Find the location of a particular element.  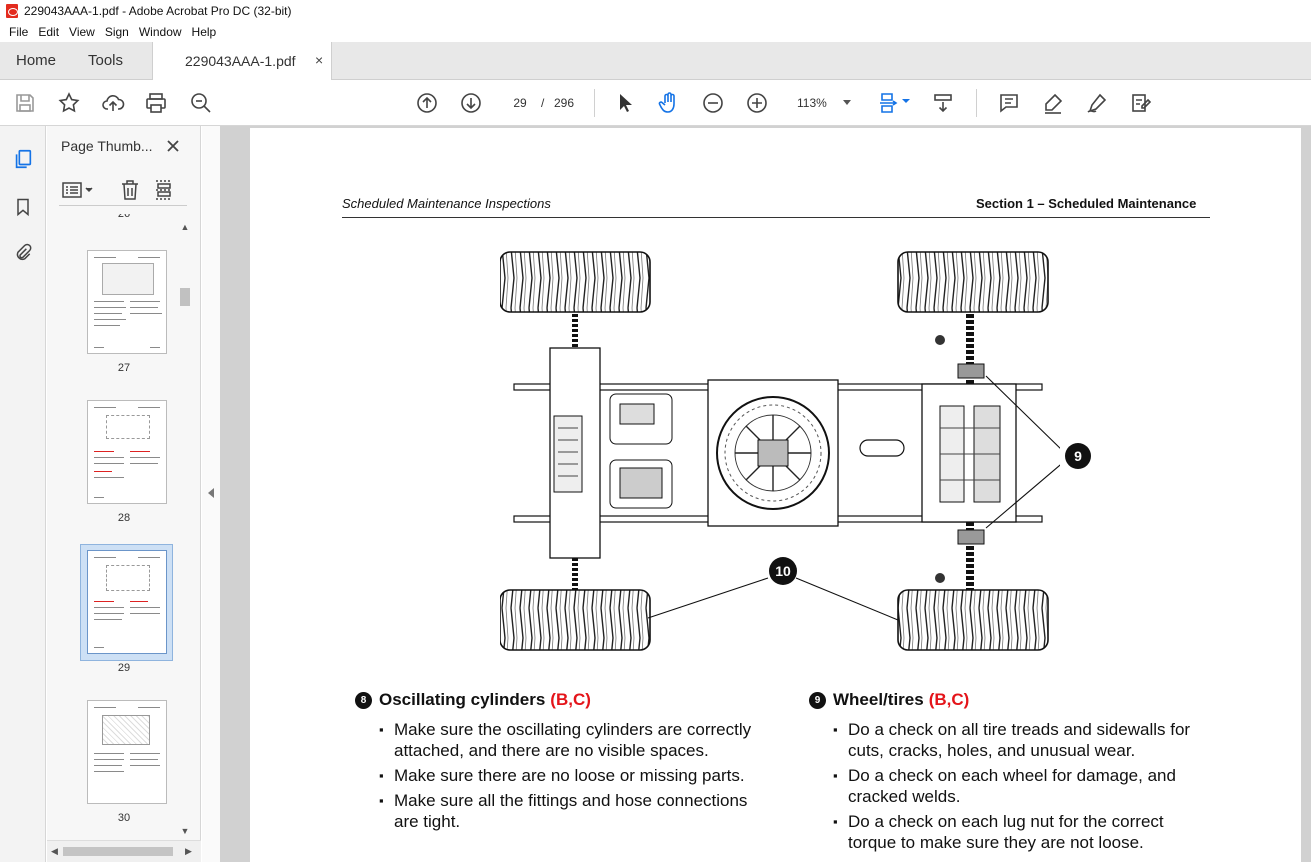

tab-home: Home is located at coordinates (36, 61).